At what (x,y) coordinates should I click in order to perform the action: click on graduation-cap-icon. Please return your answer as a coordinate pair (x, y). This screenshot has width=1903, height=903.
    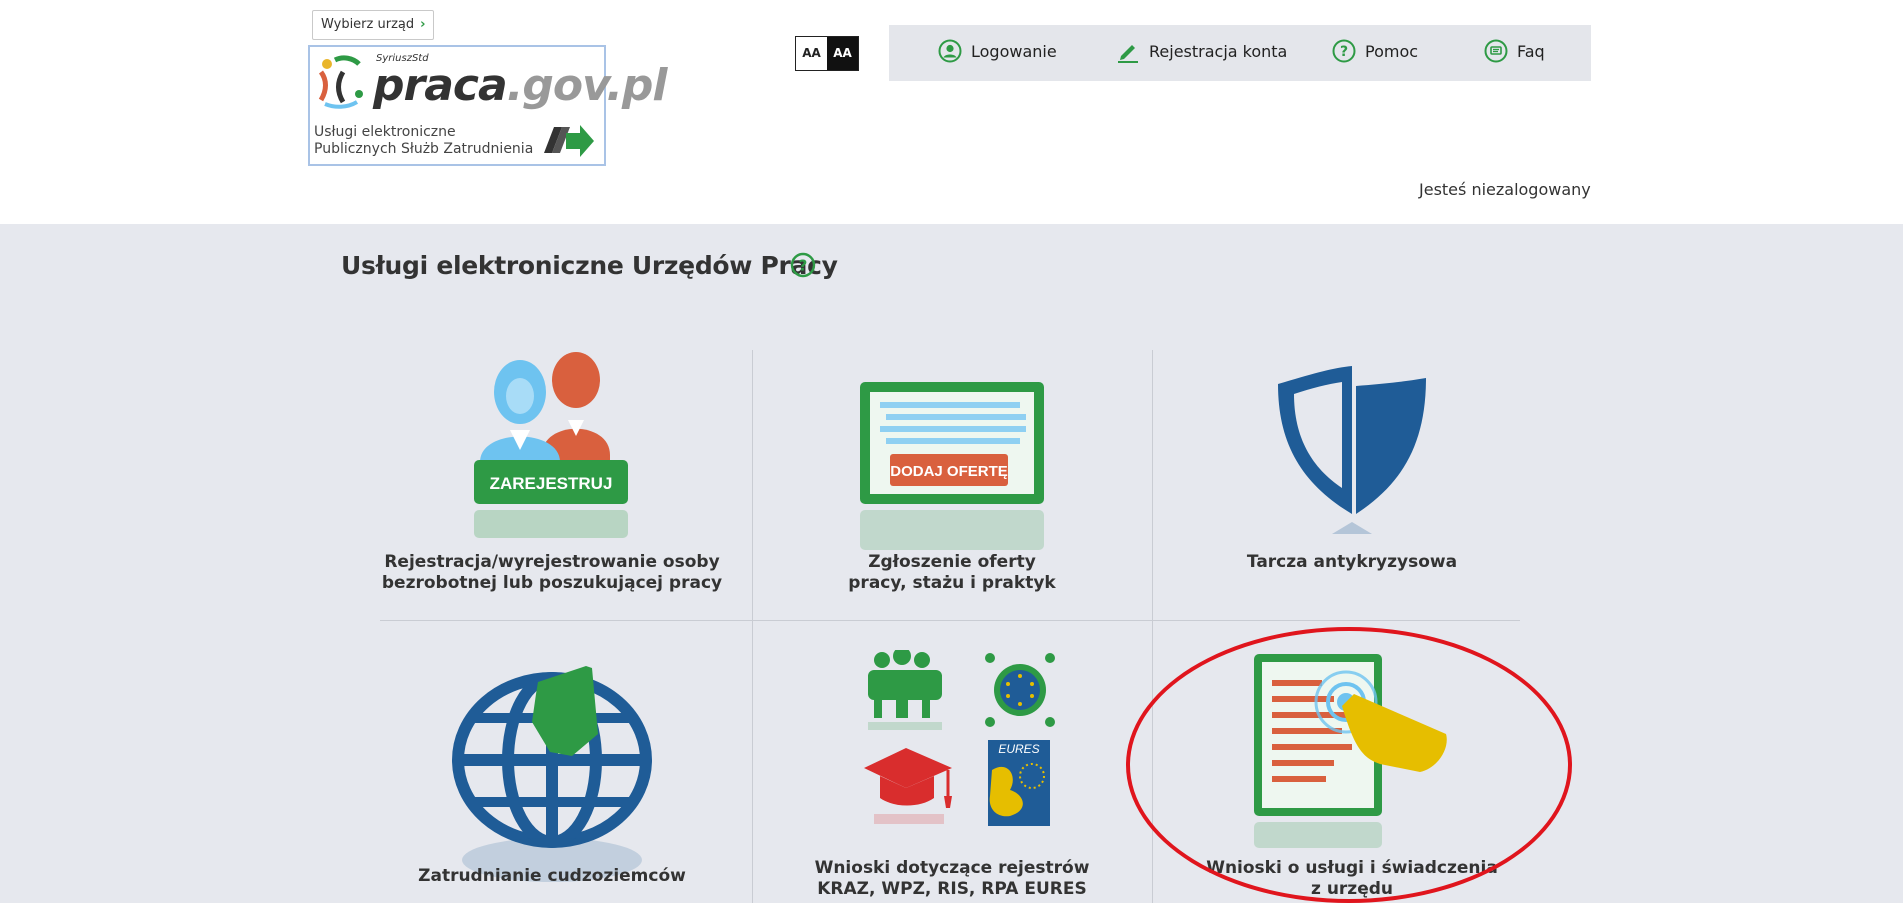
    Looking at the image, I should click on (908, 786).